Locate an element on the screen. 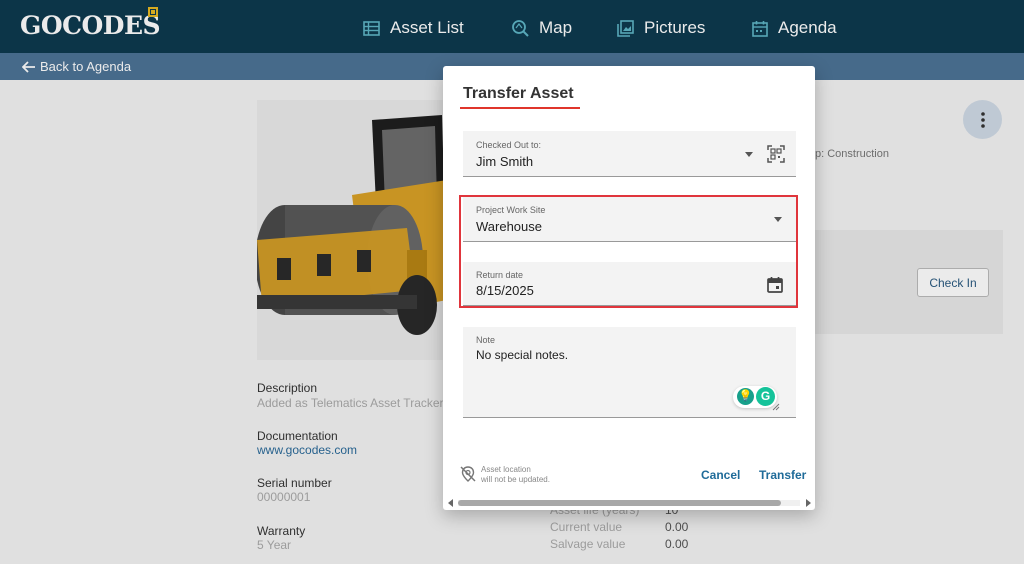 The height and width of the screenshot is (564, 1024). location-note: Asset location will not be updated. is located at coordinates (526, 475).